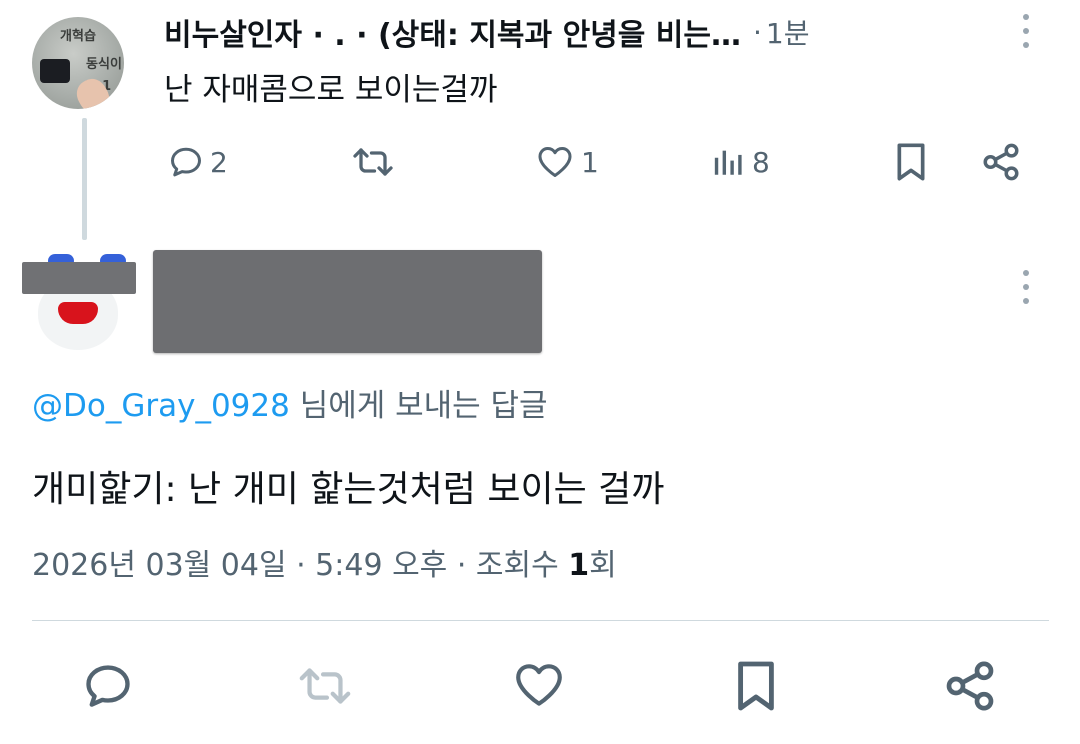  I want to click on reply-count: 2, so click(219, 162).